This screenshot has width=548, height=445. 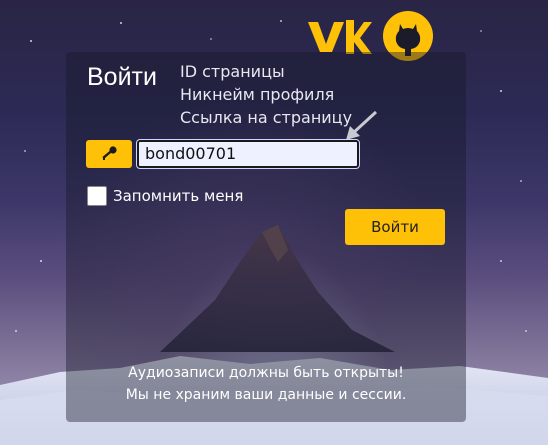 What do you see at coordinates (395, 227) in the screenshot?
I see `login-button: Войти` at bounding box center [395, 227].